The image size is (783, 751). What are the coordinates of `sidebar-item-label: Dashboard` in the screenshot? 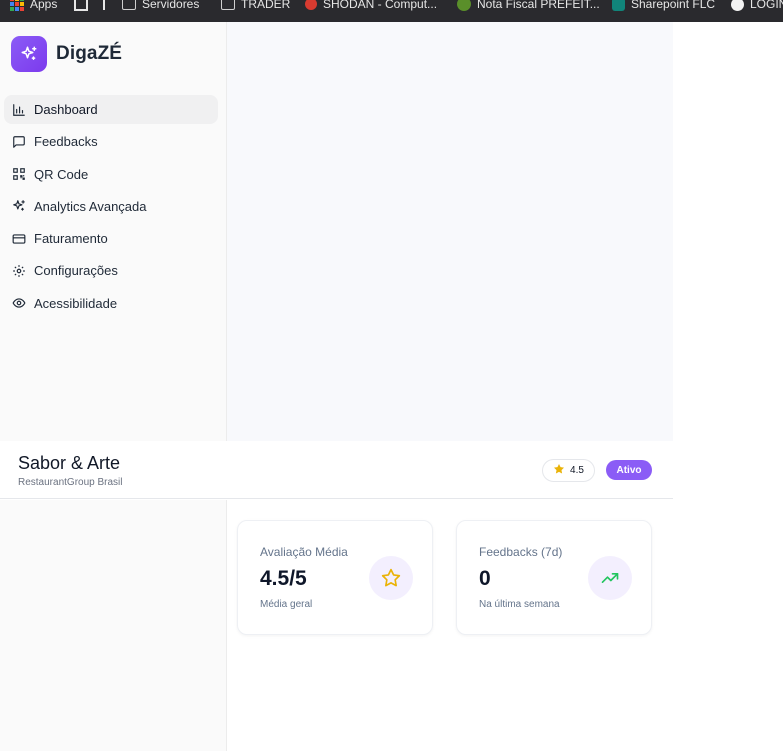 It's located at (66, 109).